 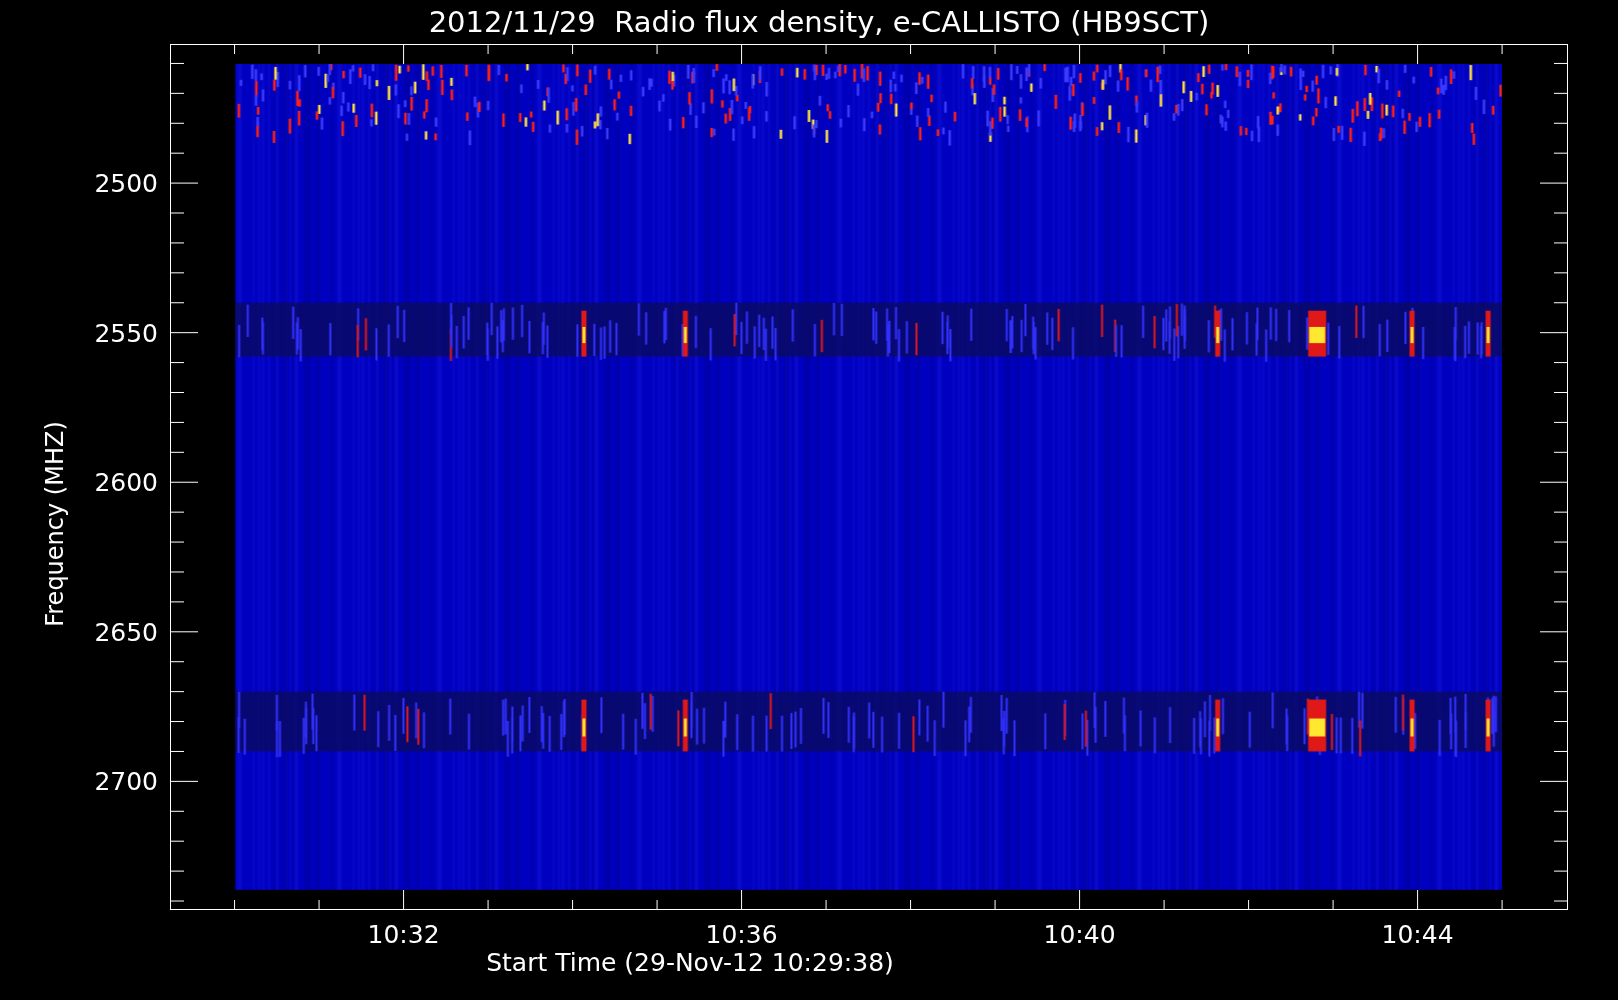 What do you see at coordinates (126, 183) in the screenshot?
I see `y-tick-label: 2500` at bounding box center [126, 183].